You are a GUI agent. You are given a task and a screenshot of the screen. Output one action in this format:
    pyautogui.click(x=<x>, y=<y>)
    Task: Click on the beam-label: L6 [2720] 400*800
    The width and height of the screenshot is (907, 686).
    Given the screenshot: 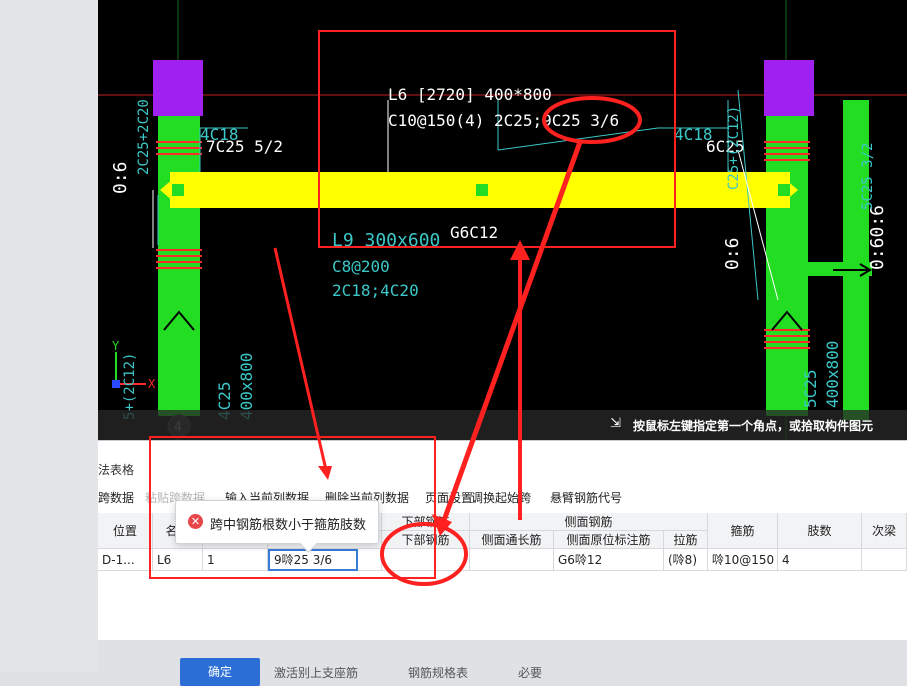 What is the action you would take?
    pyautogui.click(x=470, y=94)
    